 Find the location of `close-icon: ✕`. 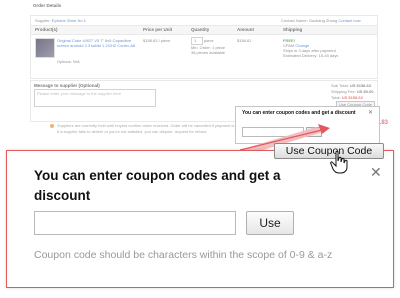

close-icon: ✕ is located at coordinates (376, 172).